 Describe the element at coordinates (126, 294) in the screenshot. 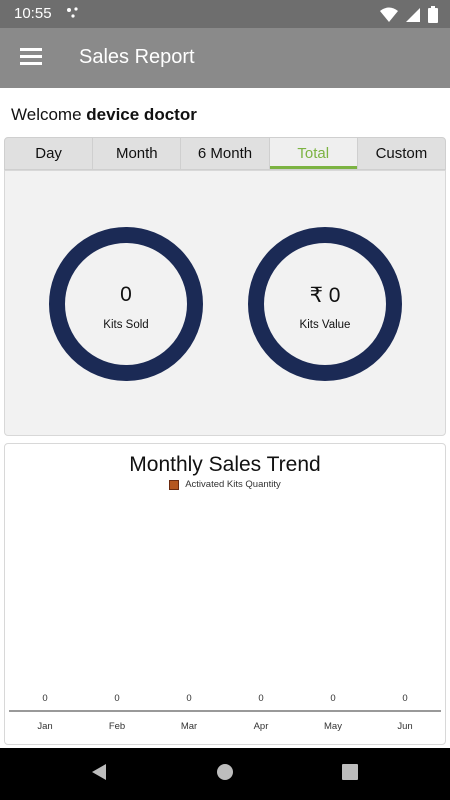

I see `kits-sold-value: 0` at that location.